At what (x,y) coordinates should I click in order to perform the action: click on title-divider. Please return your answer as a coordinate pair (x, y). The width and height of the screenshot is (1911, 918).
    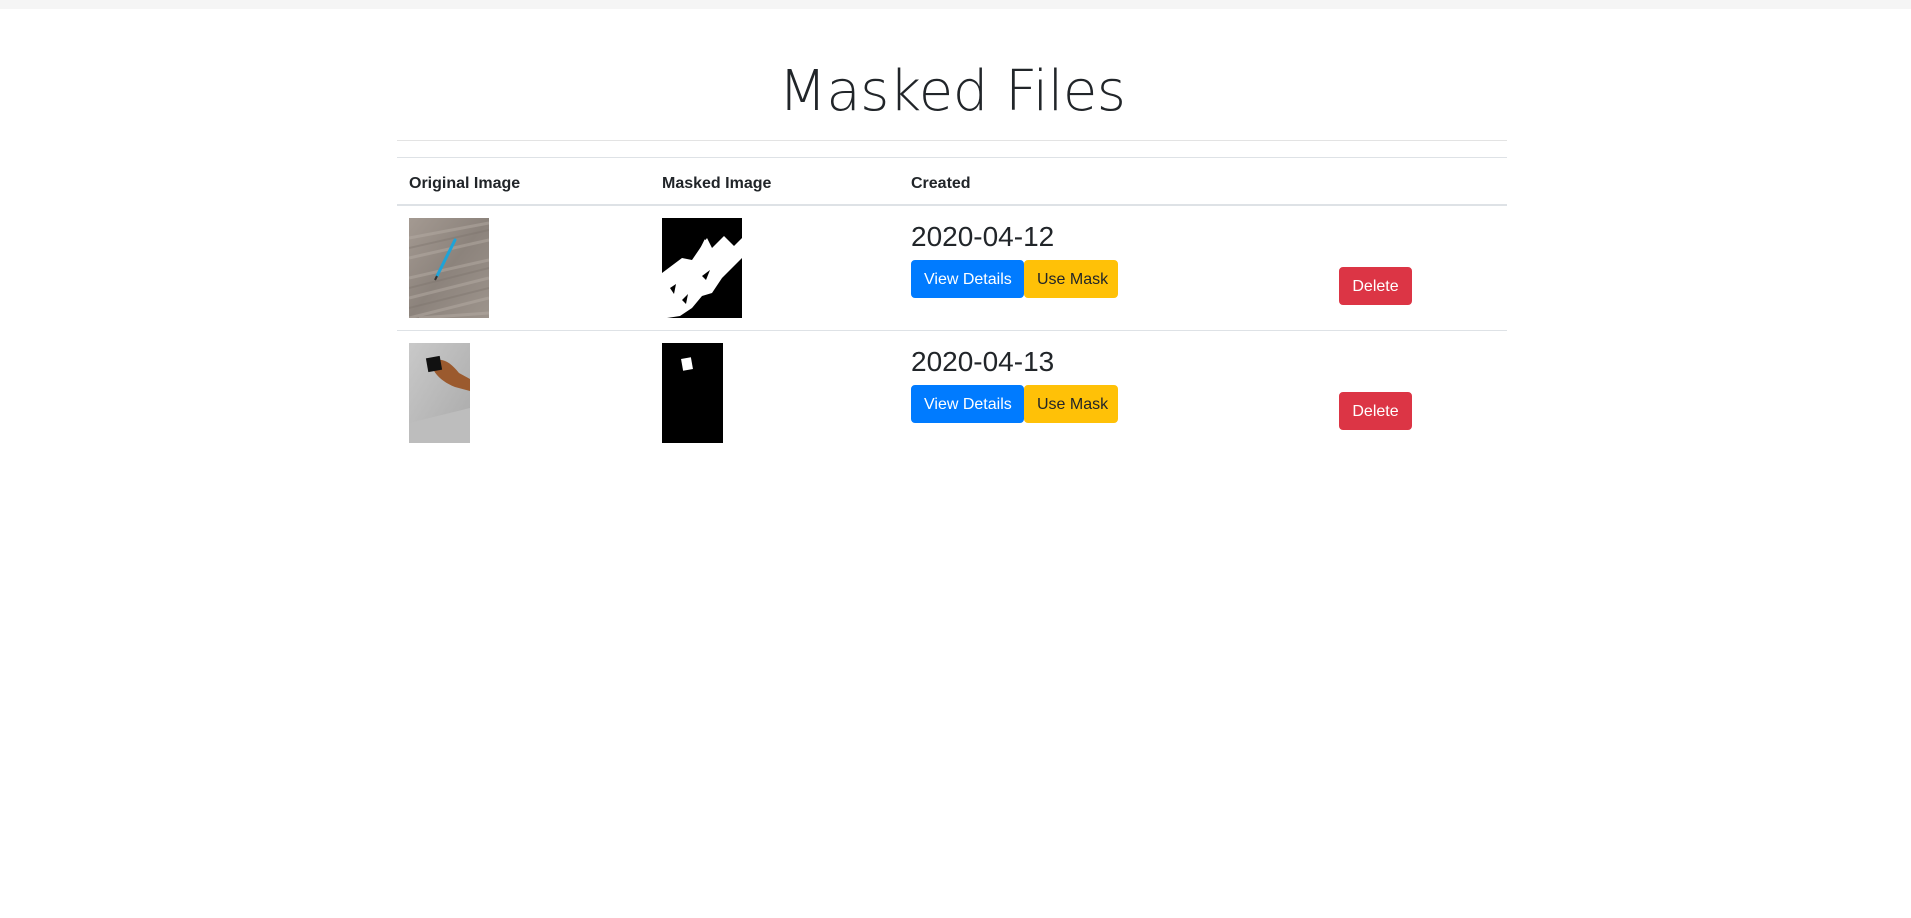
    Looking at the image, I should click on (952, 140).